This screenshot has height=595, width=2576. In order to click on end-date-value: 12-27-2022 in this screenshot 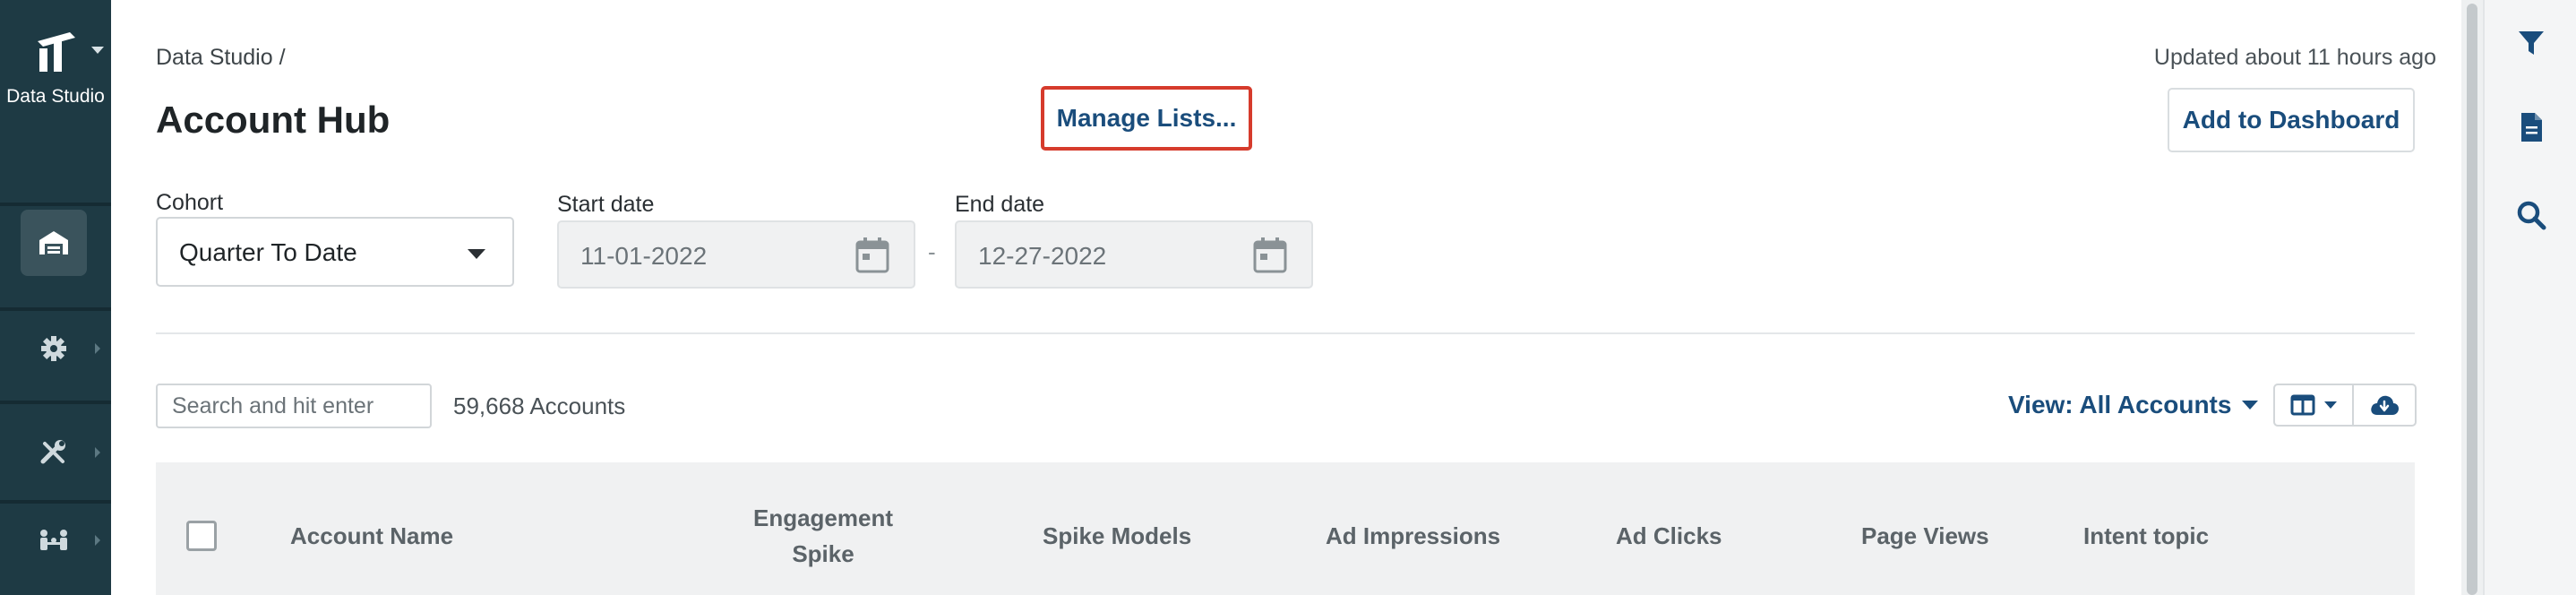, I will do `click(1042, 256)`.